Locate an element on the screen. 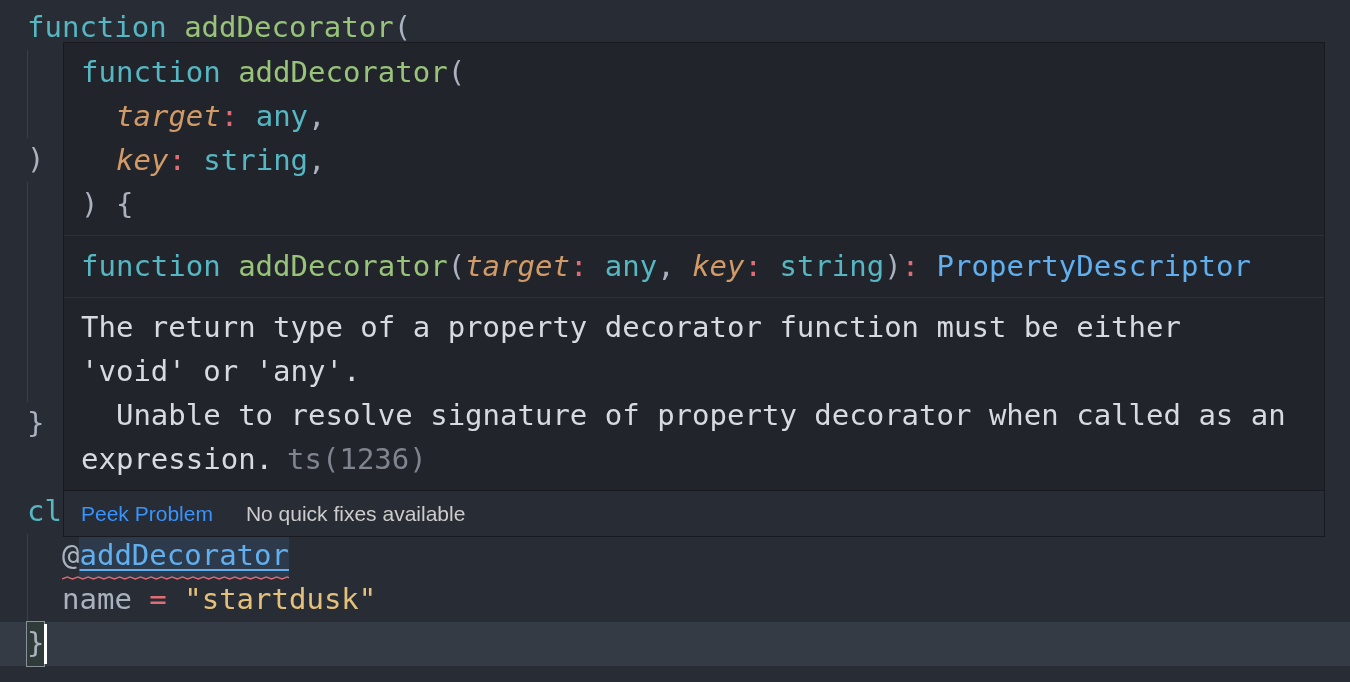 The width and height of the screenshot is (1350, 682). code-token: { is located at coordinates (124, 205).